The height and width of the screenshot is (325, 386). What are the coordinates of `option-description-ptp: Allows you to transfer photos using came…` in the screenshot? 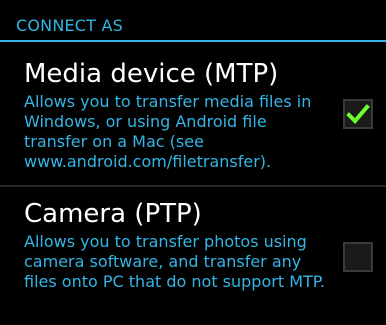 It's located at (175, 261).